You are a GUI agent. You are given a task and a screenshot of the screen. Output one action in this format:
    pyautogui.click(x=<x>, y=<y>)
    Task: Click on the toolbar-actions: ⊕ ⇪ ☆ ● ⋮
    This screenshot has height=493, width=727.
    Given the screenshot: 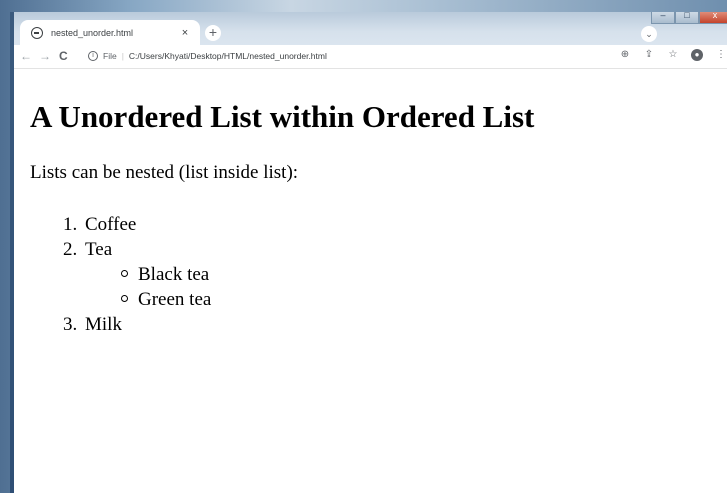 What is the action you would take?
    pyautogui.click(x=673, y=55)
    